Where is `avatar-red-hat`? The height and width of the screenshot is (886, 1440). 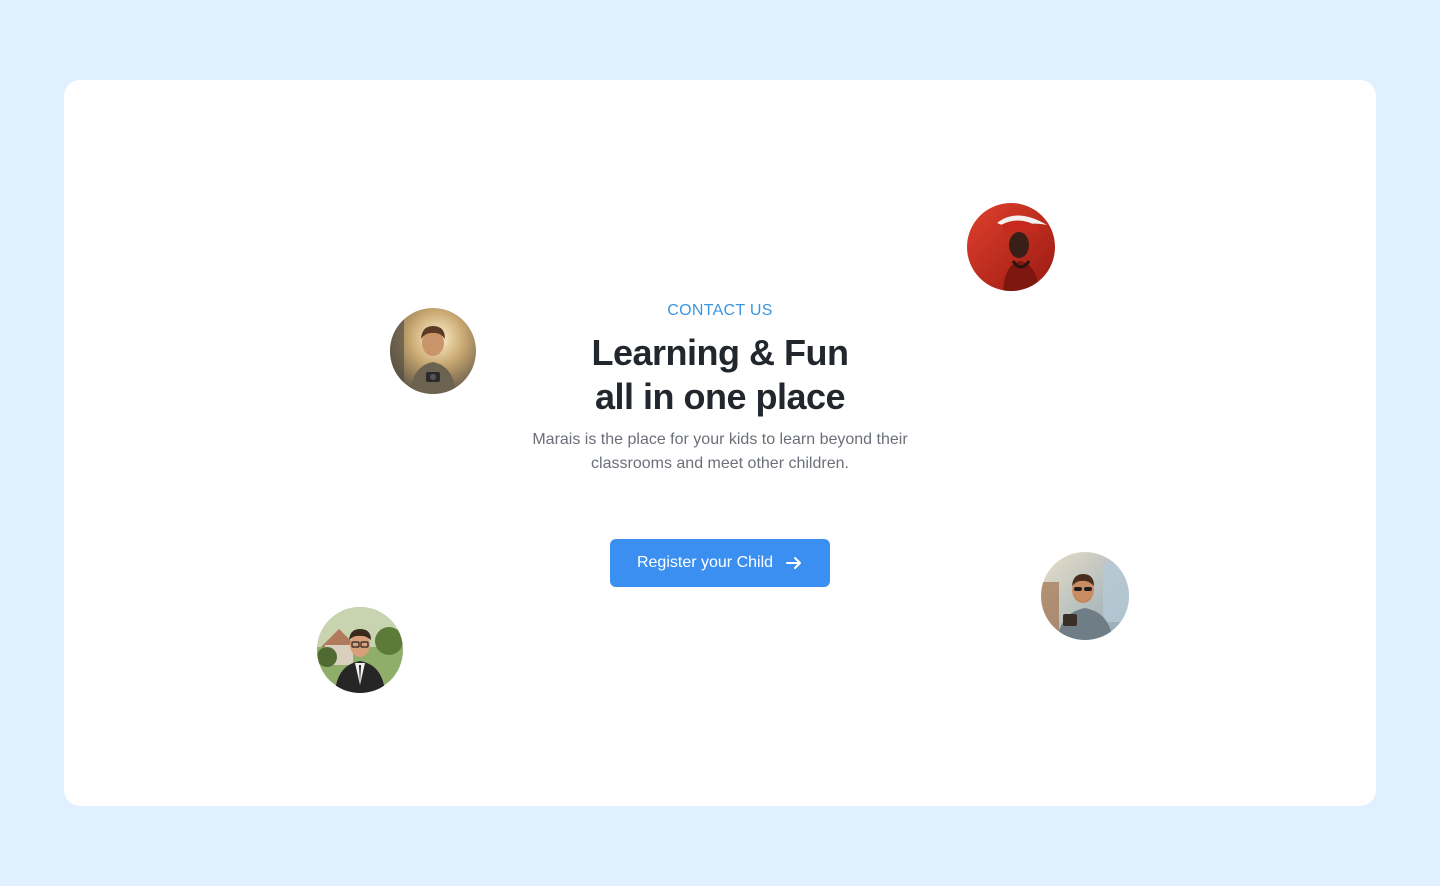 avatar-red-hat is located at coordinates (1011, 247).